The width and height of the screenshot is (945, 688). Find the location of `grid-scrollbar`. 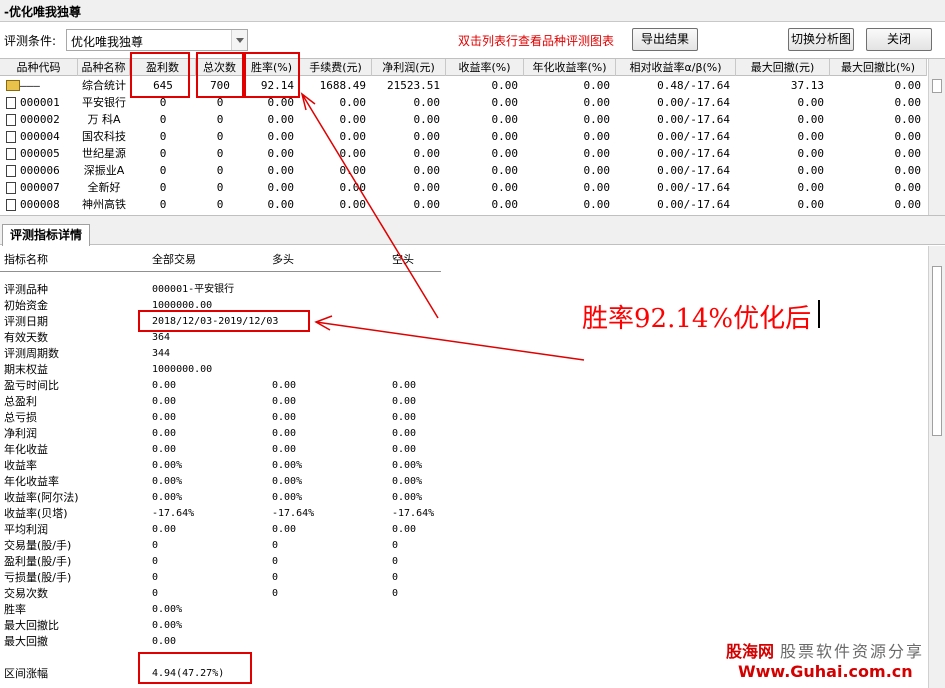

grid-scrollbar is located at coordinates (936, 137).